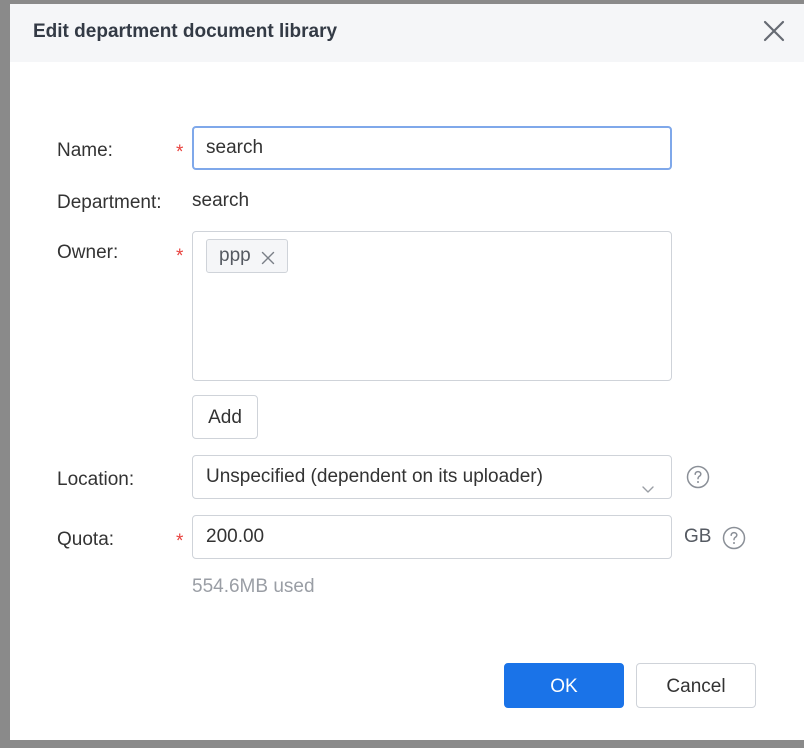 Image resolution: width=804 pixels, height=748 pixels. I want to click on name-required-mark: *, so click(180, 152).